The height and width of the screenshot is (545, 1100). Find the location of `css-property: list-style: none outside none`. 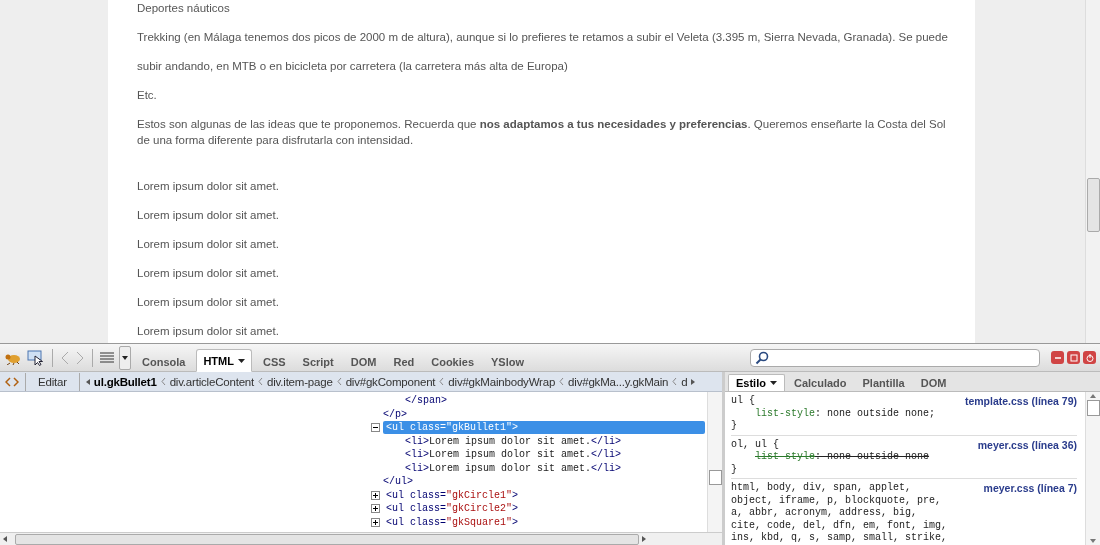

css-property: list-style: none outside none is located at coordinates (904, 457).